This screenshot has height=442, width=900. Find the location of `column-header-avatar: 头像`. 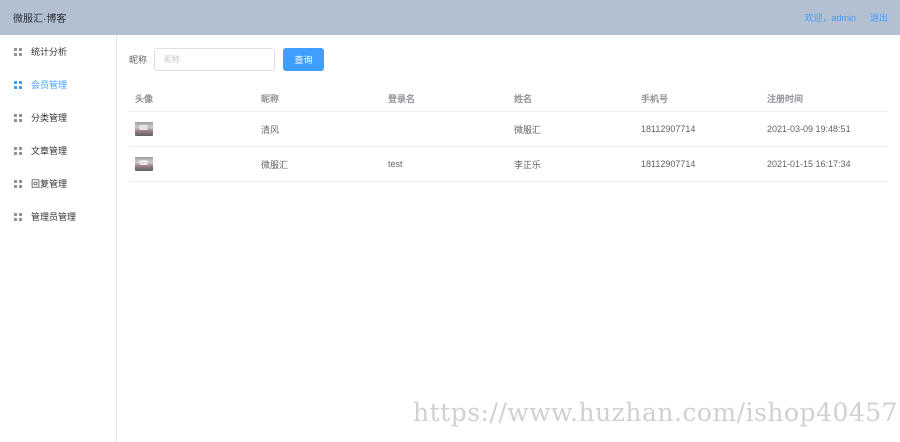

column-header-avatar: 头像 is located at coordinates (144, 98).